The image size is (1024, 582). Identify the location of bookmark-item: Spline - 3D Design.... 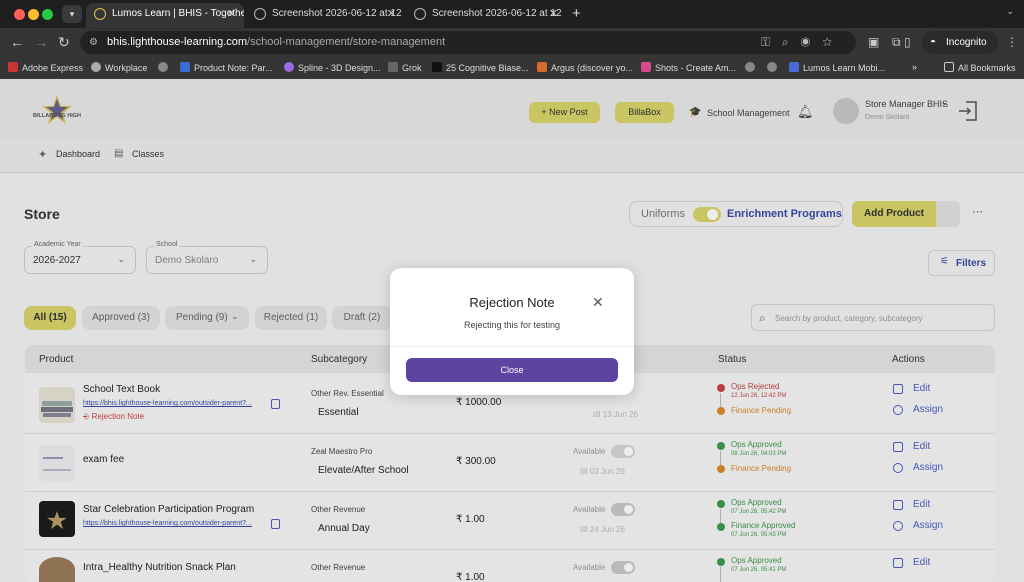
(332, 67).